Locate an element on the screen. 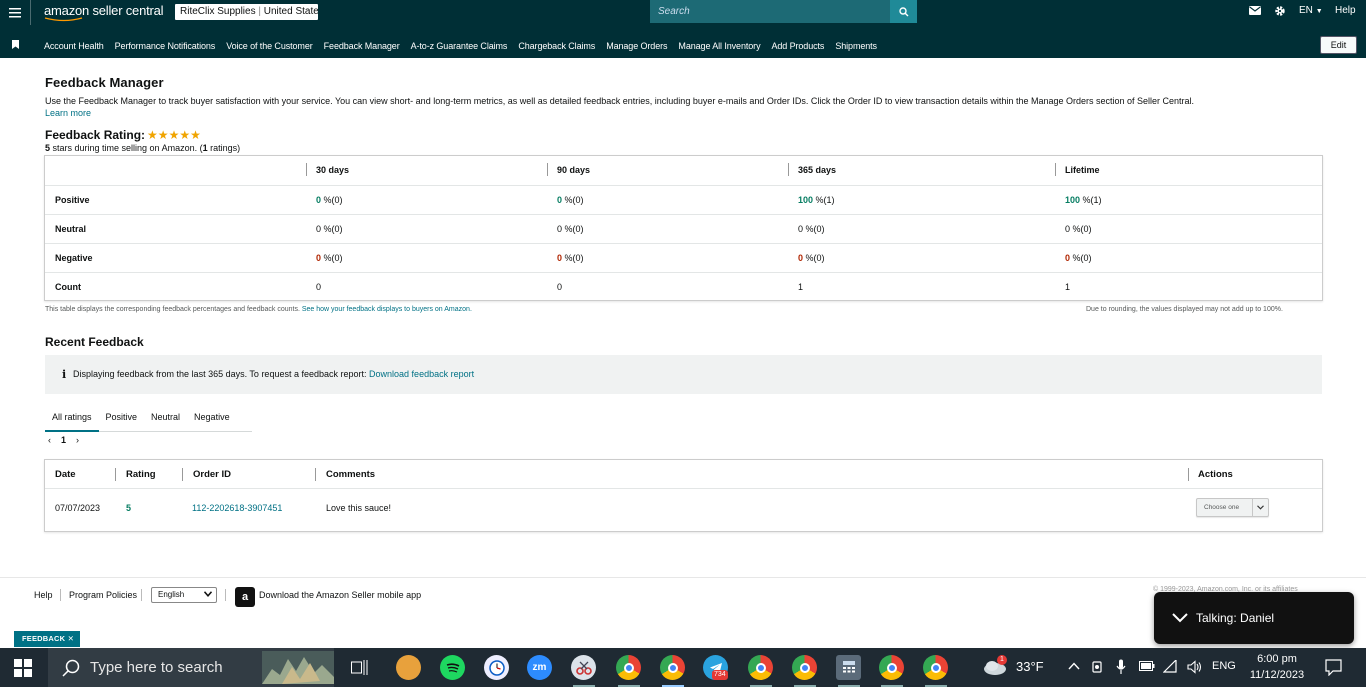  program-policies-link: Program Policies is located at coordinates (103, 595).